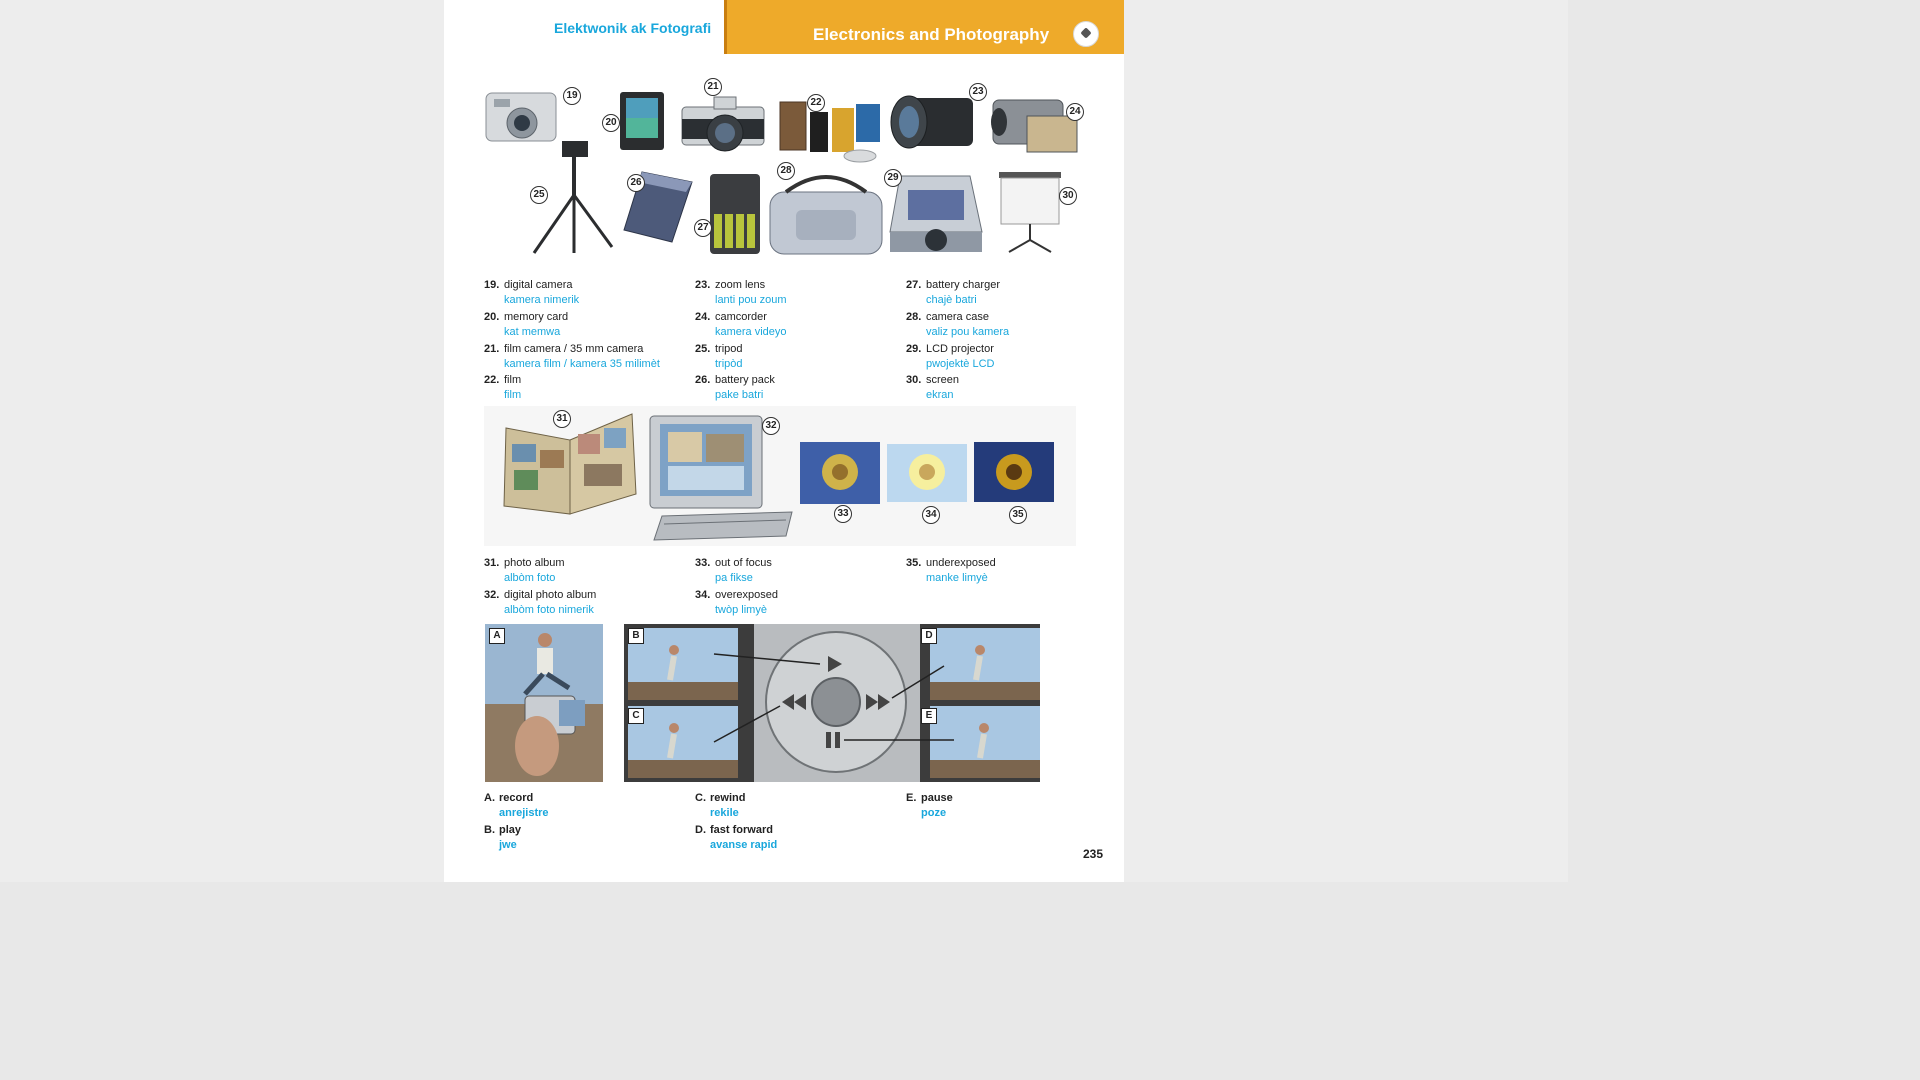  What do you see at coordinates (549, 610) in the screenshot?
I see `vocab-creole: albòm foto nimerik` at bounding box center [549, 610].